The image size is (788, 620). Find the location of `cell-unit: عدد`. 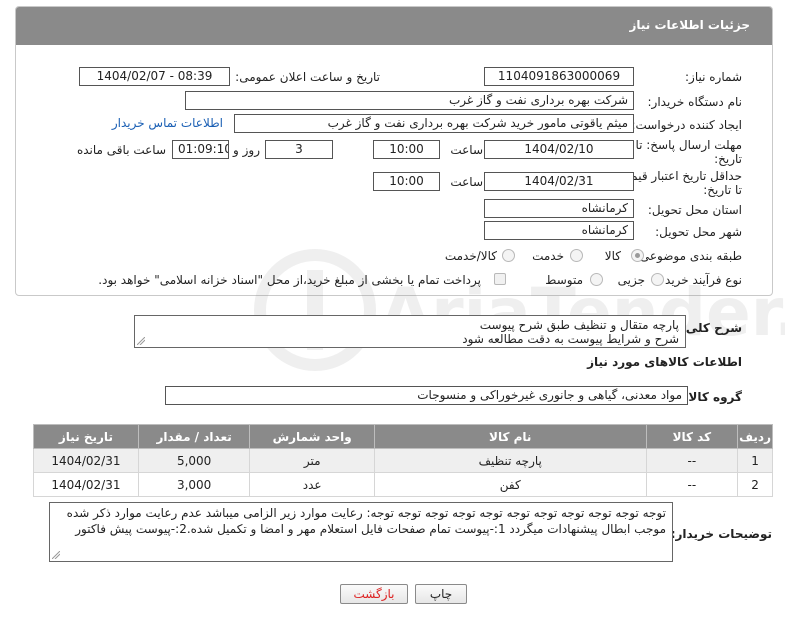

cell-unit: عدد is located at coordinates (312, 484).